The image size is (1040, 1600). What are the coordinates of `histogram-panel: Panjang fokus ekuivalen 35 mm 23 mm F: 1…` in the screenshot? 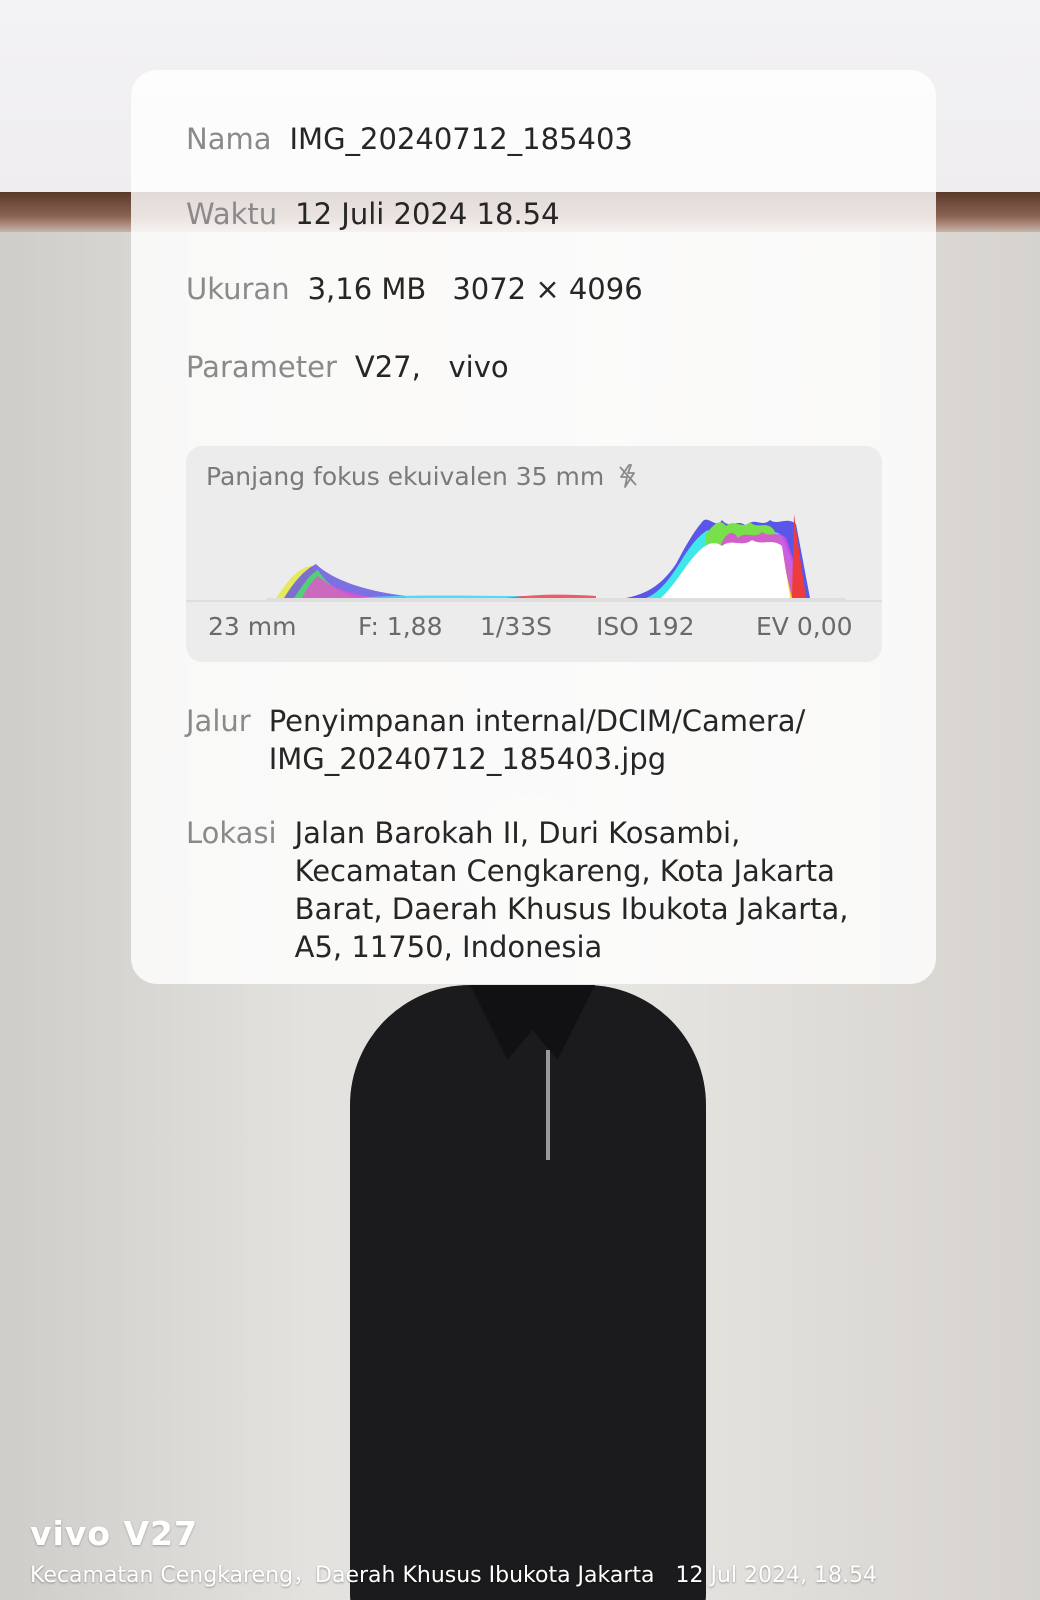 It's located at (534, 554).